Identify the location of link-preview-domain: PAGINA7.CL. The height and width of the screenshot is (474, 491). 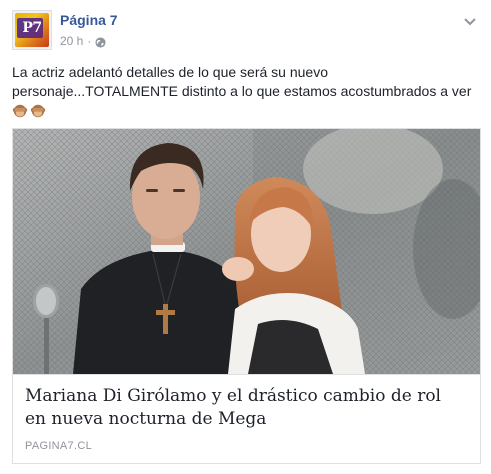
(58, 446).